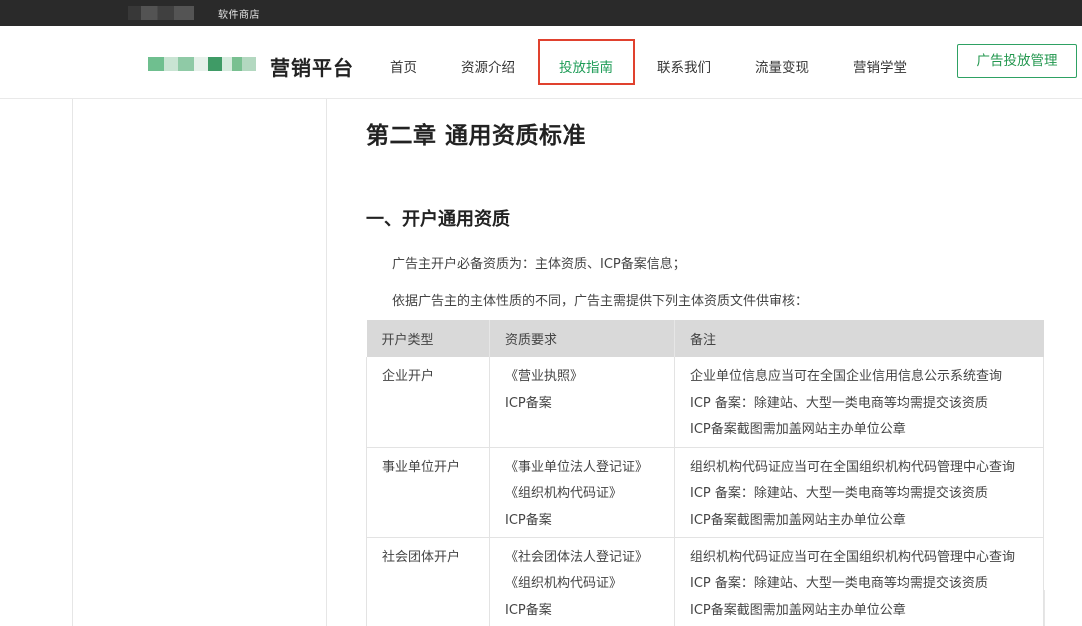 This screenshot has height=626, width=1082. I want to click on intro-paragraph: 广告主开户必备资质为：主体资质、ICP备案信息；, so click(539, 264).